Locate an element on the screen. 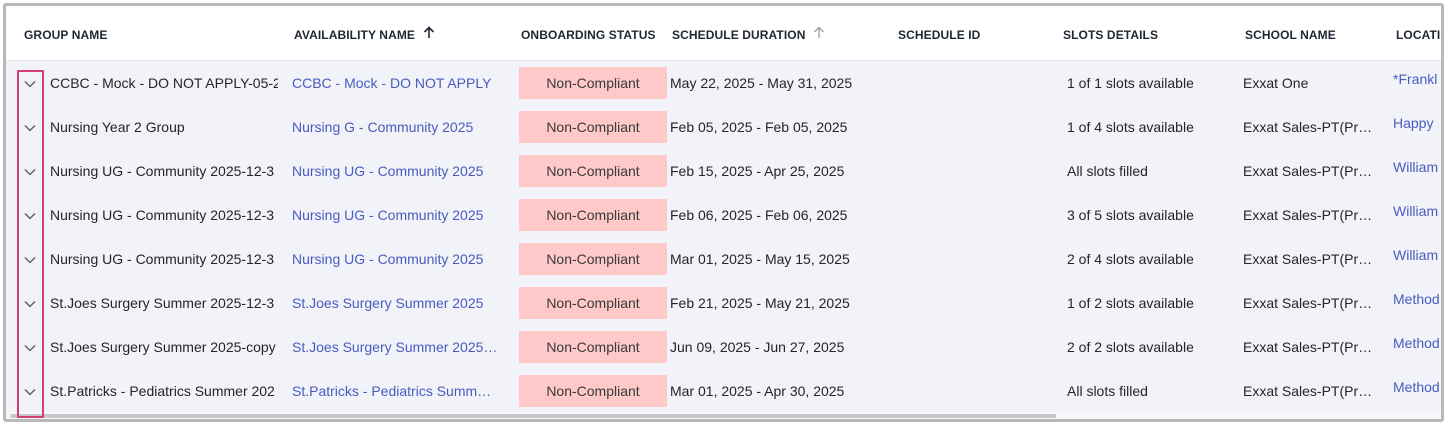 This screenshot has height=427, width=1451. slots-details-cell: 1 of 4 slots available is located at coordinates (1130, 127).